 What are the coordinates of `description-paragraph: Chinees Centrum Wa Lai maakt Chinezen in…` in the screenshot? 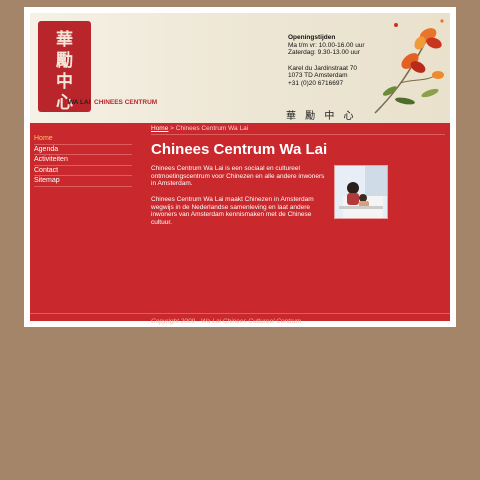 It's located at (232, 211).